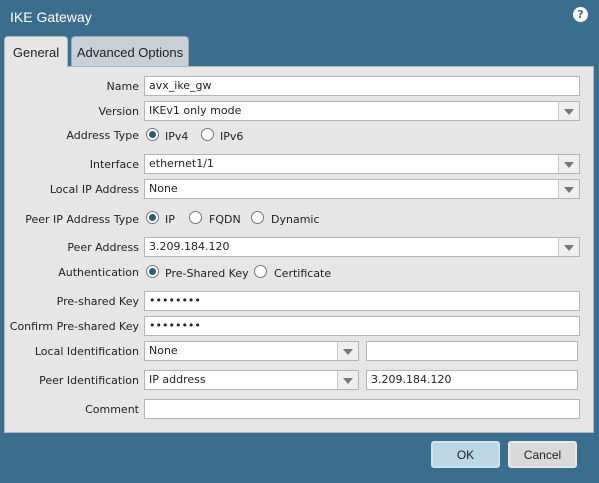 The width and height of the screenshot is (599, 483). I want to click on radio-certificate, so click(260, 271).